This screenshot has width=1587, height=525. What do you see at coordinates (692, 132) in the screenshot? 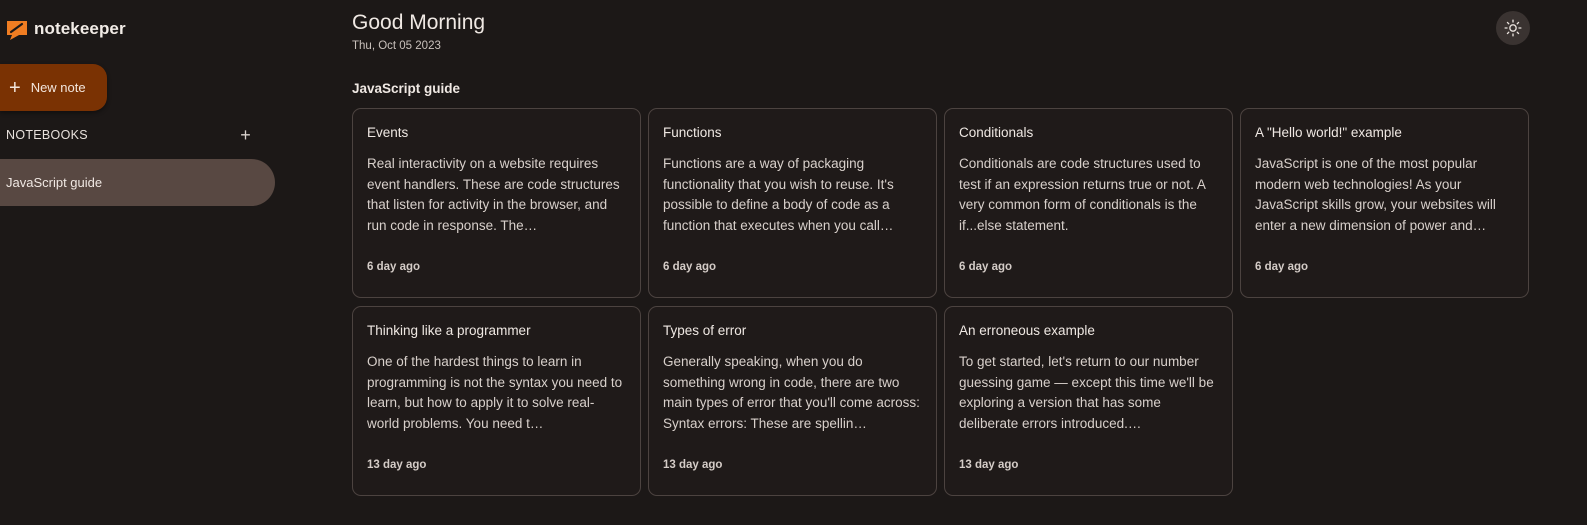
I see `note-title: Functions` at bounding box center [692, 132].